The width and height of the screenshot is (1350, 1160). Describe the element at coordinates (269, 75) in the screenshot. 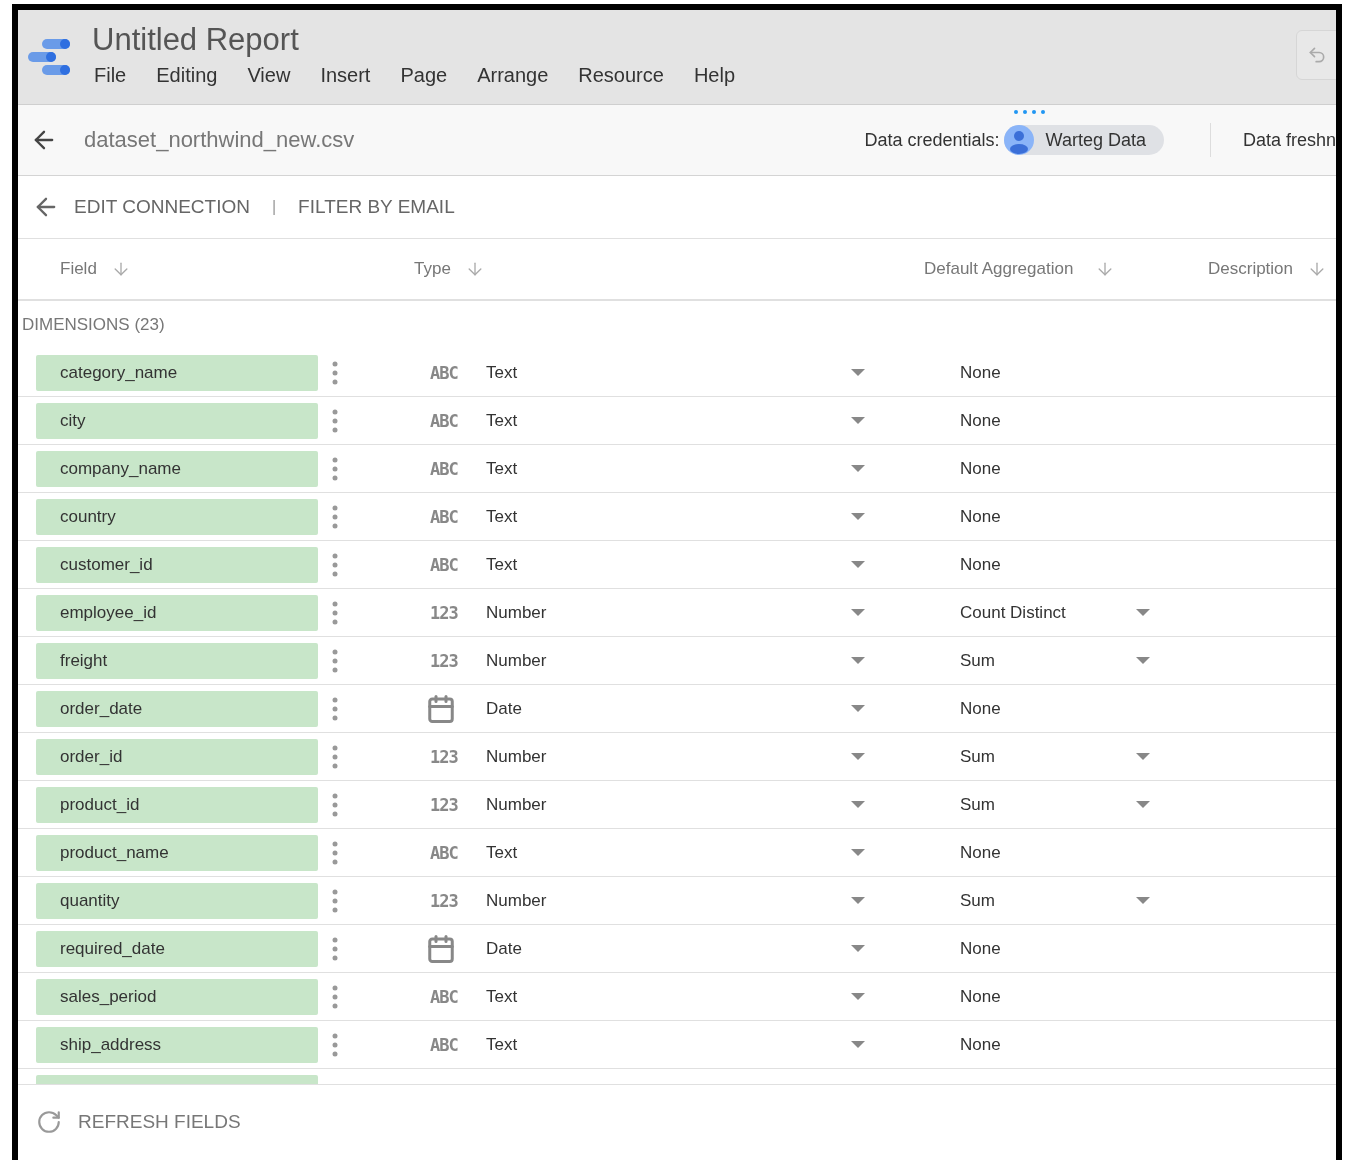

I see `menu-item: View` at that location.